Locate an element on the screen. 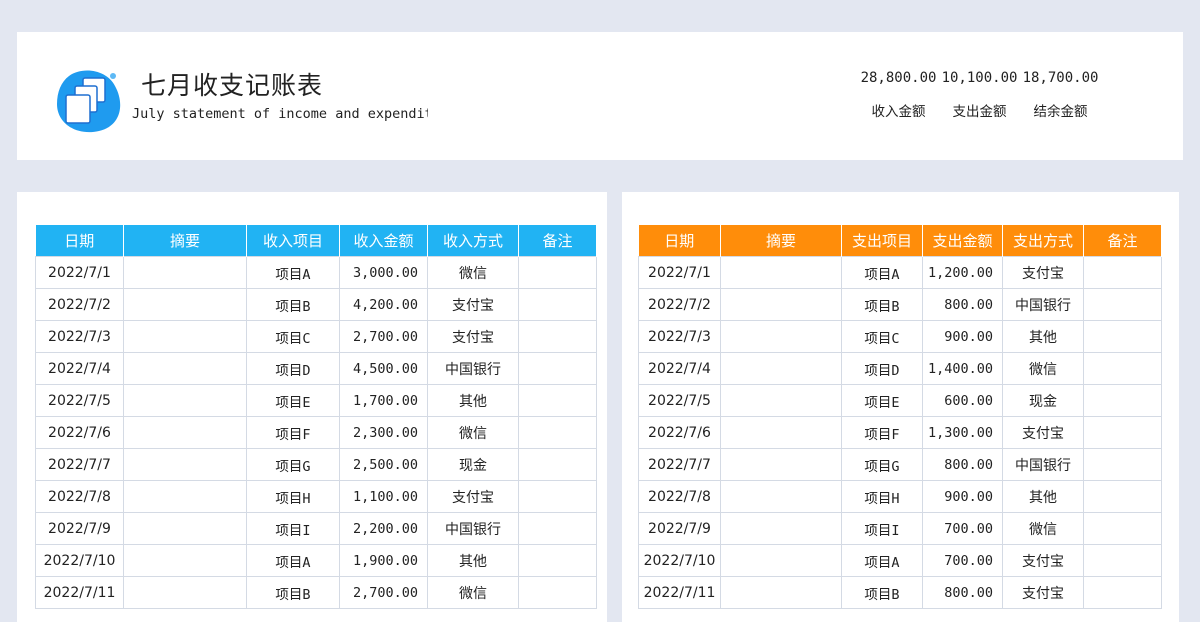  expense-date-cell: 2022/7/1 is located at coordinates (679, 272).